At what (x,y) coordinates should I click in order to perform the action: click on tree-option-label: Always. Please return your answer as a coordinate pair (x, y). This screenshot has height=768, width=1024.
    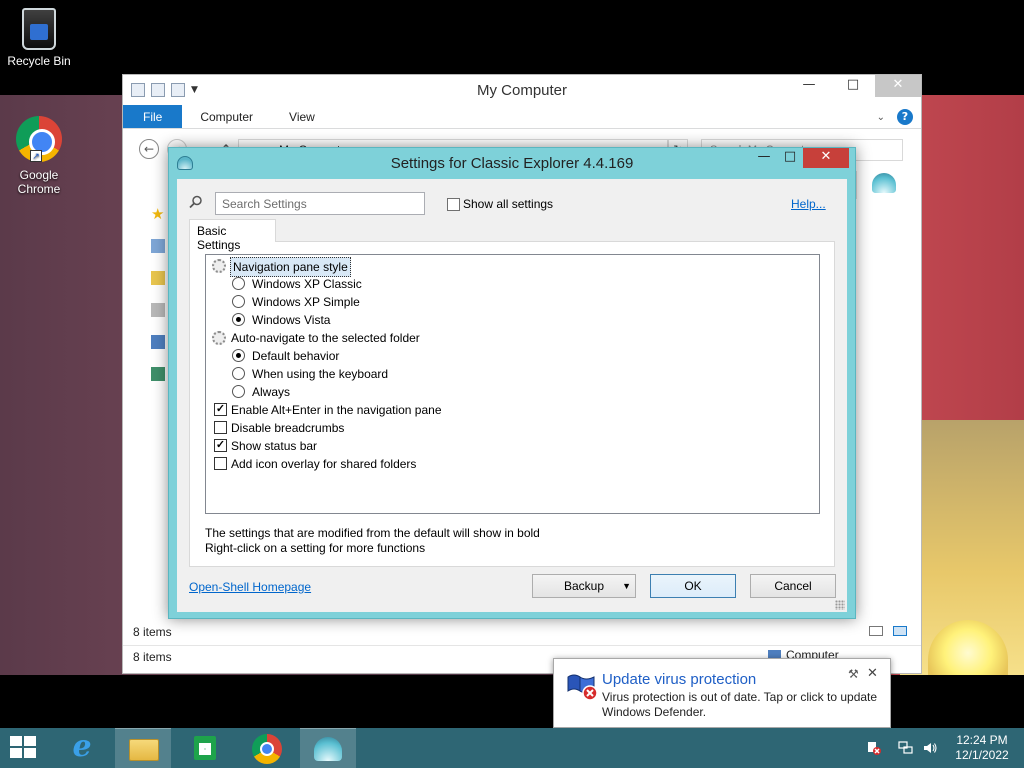
    Looking at the image, I should click on (271, 392).